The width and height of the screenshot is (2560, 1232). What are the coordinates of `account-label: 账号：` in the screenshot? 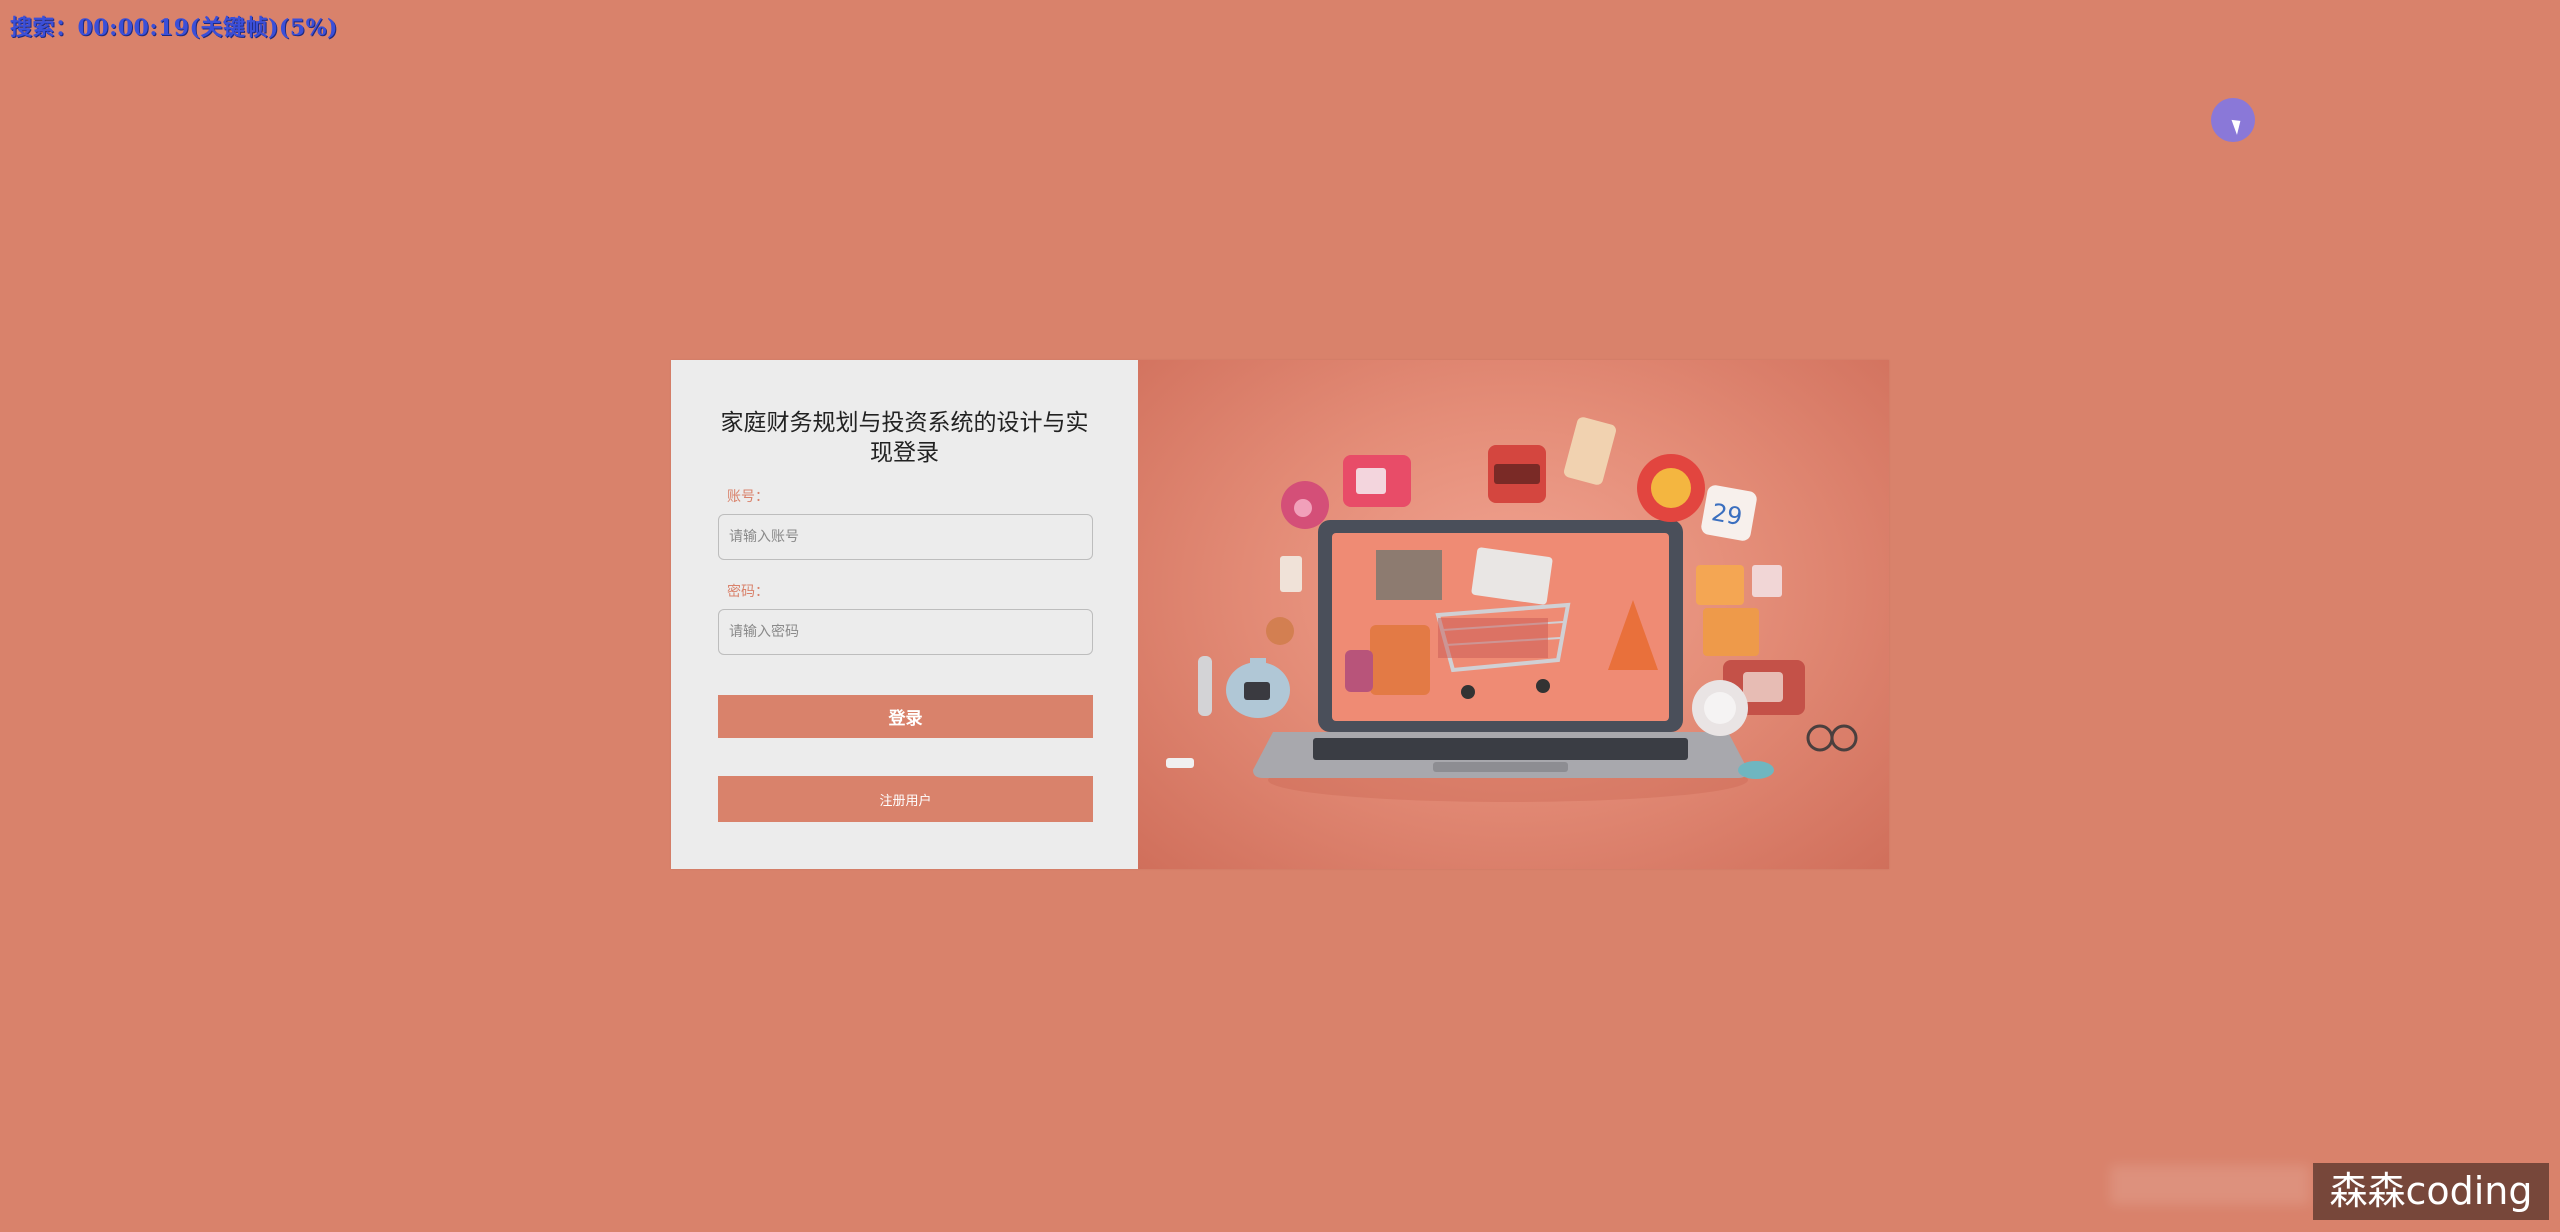 It's located at (748, 497).